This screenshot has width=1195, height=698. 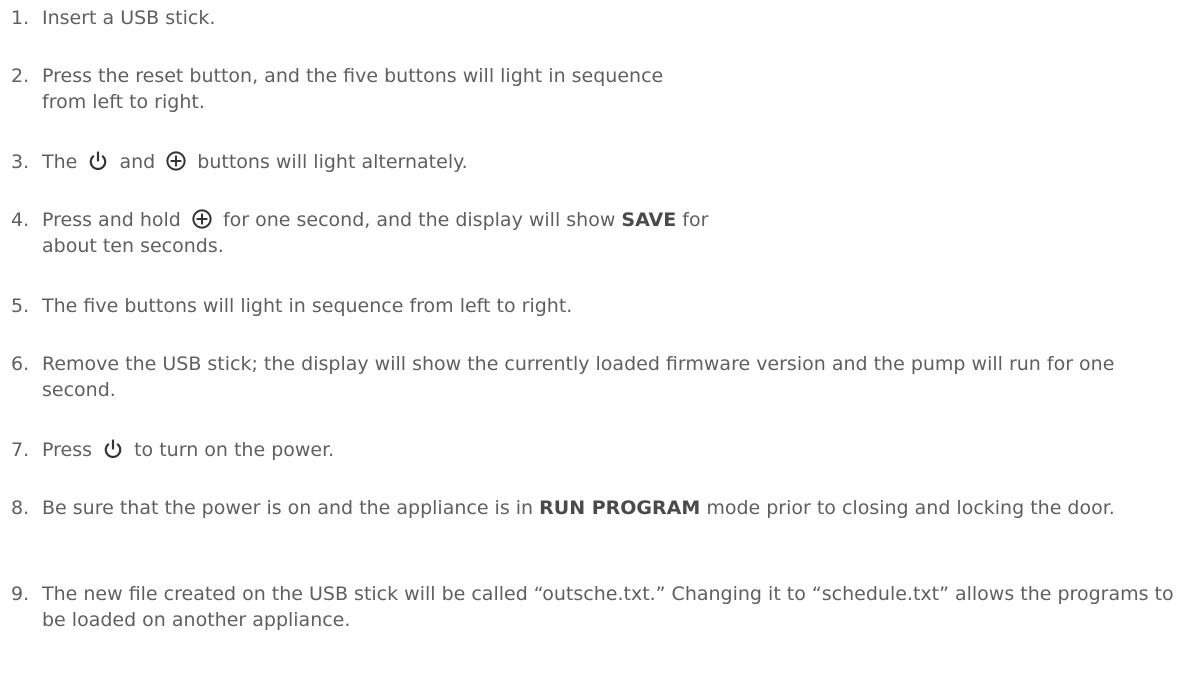 What do you see at coordinates (20, 220) in the screenshot?
I see `step-number: 4.` at bounding box center [20, 220].